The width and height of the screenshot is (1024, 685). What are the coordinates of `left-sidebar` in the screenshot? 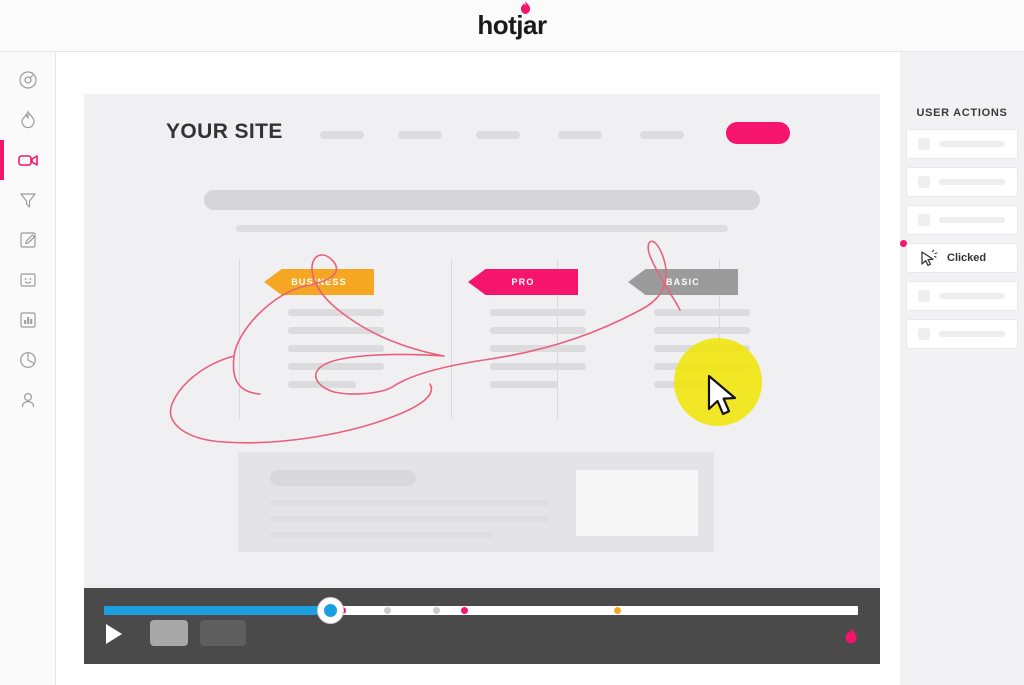 It's located at (28, 368).